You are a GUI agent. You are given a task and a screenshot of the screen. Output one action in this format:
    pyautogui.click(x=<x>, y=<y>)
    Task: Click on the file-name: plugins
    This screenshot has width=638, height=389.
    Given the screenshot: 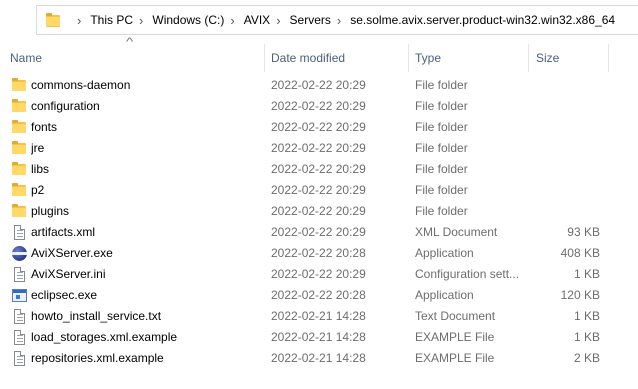 What is the action you would take?
    pyautogui.click(x=50, y=211)
    